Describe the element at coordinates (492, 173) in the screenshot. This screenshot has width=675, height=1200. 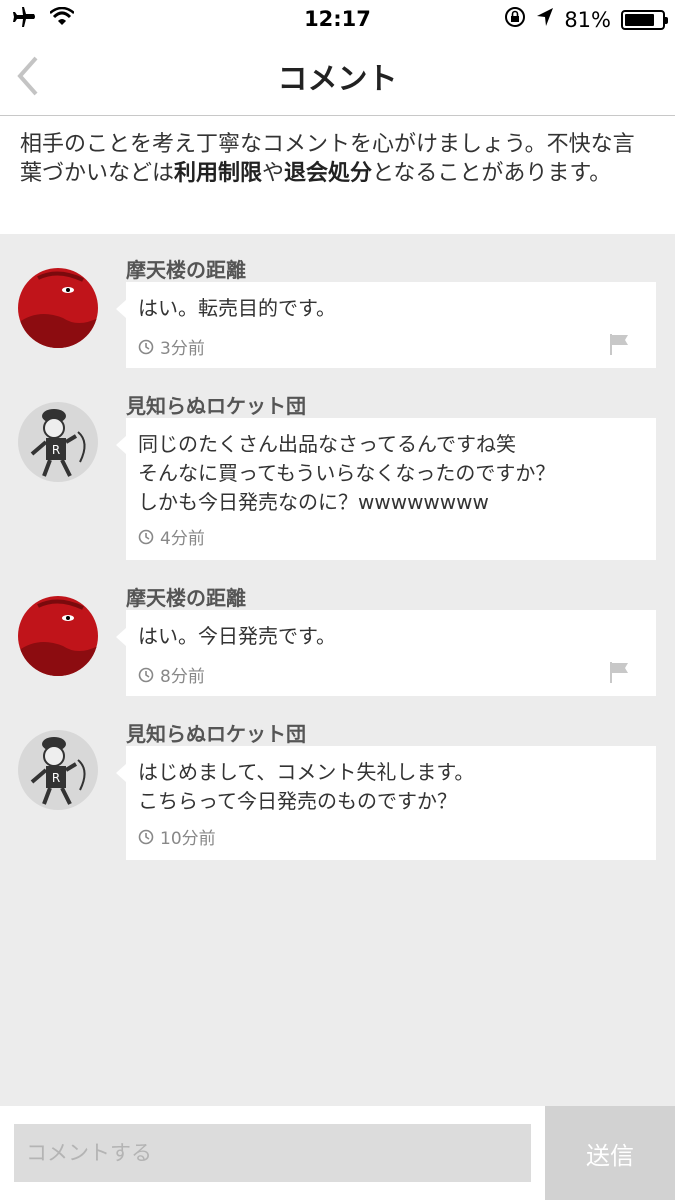
I see `notice-text-3: となることがあります。` at that location.